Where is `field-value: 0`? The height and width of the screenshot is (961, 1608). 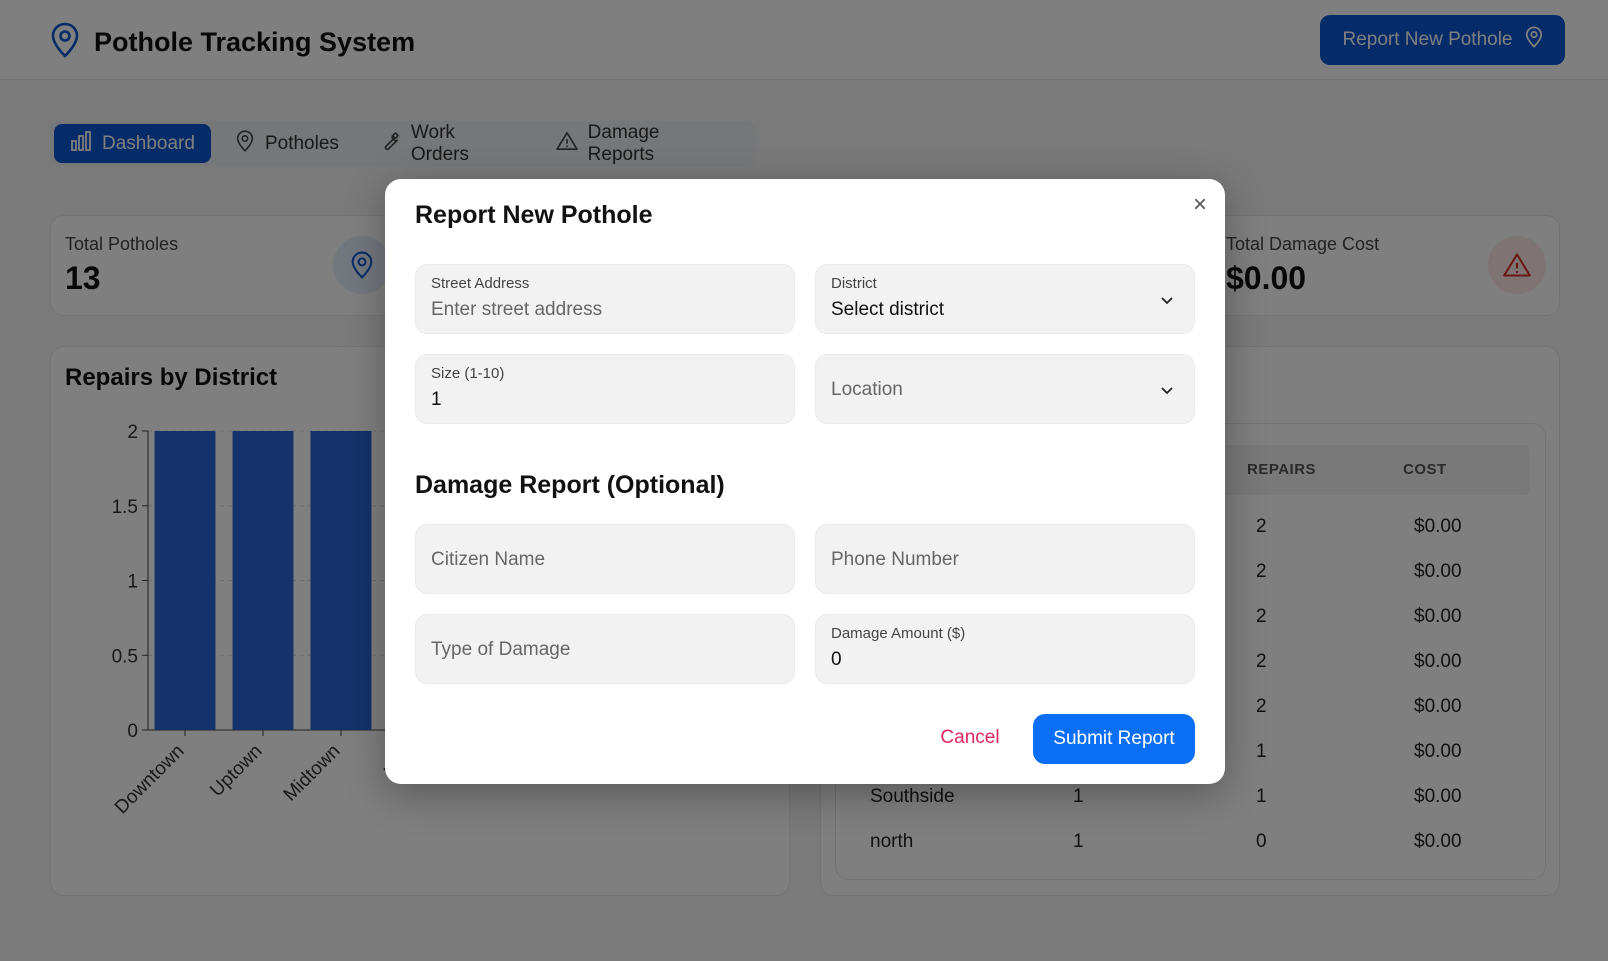 field-value: 0 is located at coordinates (836, 659).